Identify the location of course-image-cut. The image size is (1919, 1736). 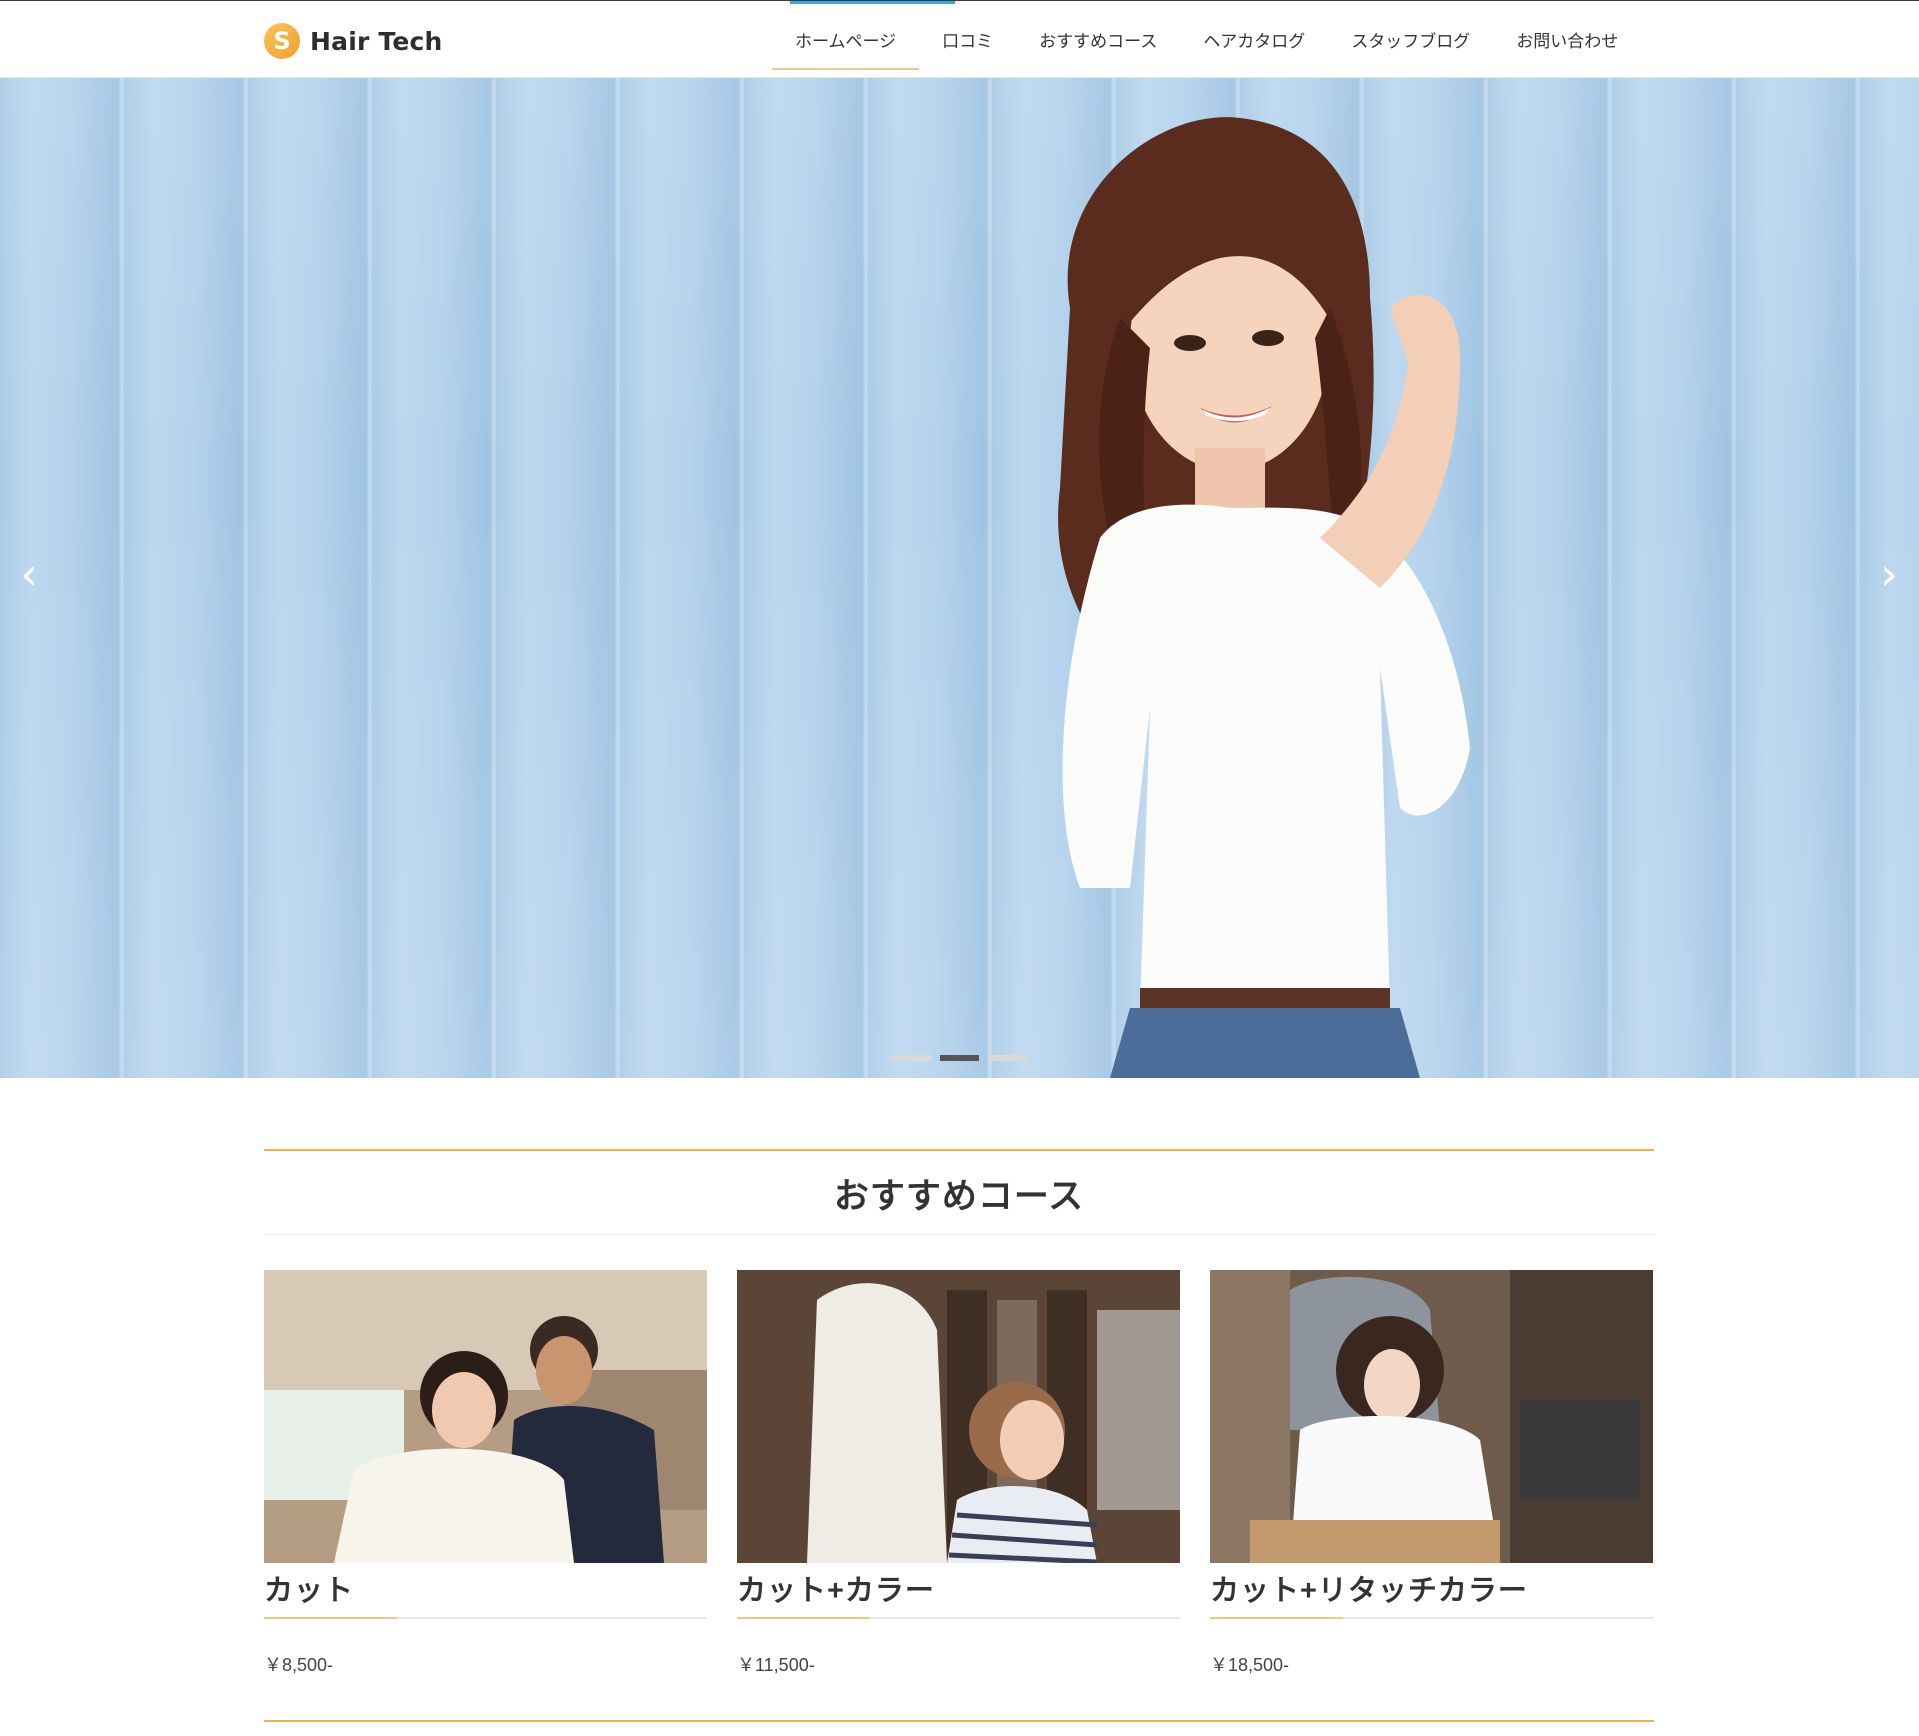
(485, 1416).